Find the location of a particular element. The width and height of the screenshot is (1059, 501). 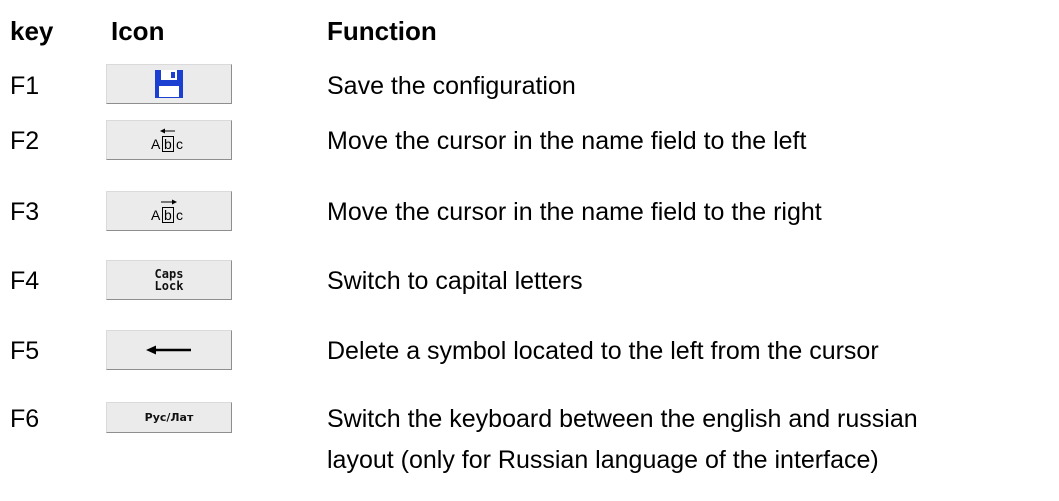

row-key: F5 is located at coordinates (25, 351).